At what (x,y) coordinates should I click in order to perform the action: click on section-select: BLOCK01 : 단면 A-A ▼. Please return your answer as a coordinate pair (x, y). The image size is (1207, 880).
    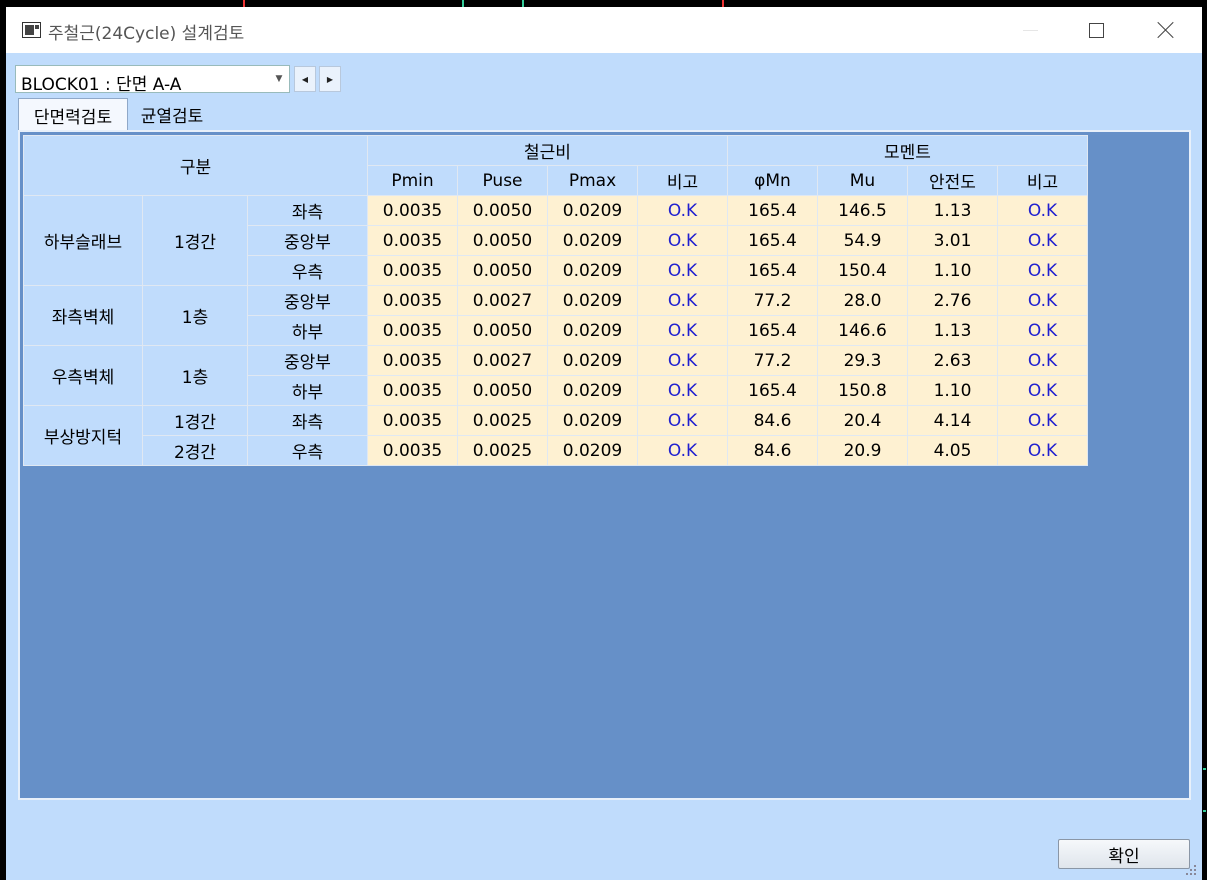
    Looking at the image, I should click on (152, 80).